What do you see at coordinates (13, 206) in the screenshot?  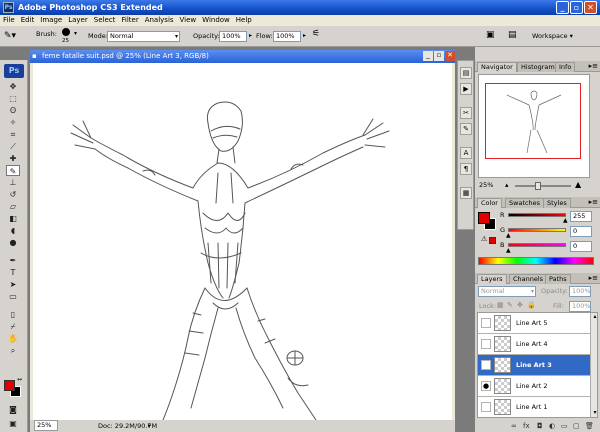 I see `eraser-tool-icon: ▱` at bounding box center [13, 206].